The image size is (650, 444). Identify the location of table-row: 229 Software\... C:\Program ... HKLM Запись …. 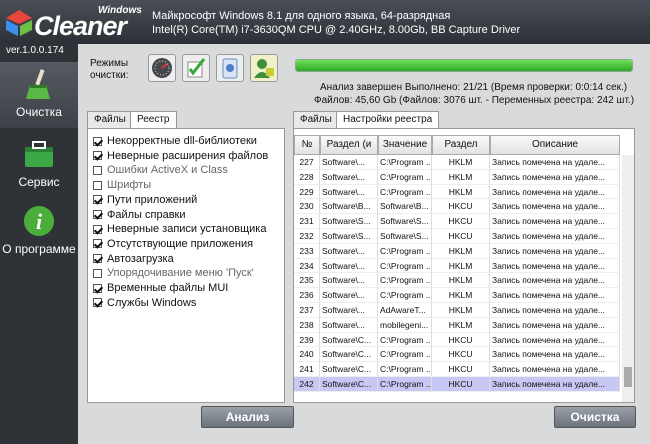
(457, 192).